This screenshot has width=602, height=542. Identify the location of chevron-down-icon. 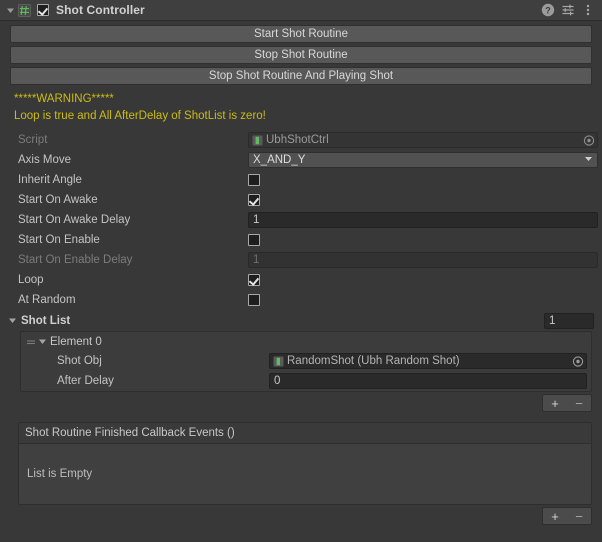
(588, 160).